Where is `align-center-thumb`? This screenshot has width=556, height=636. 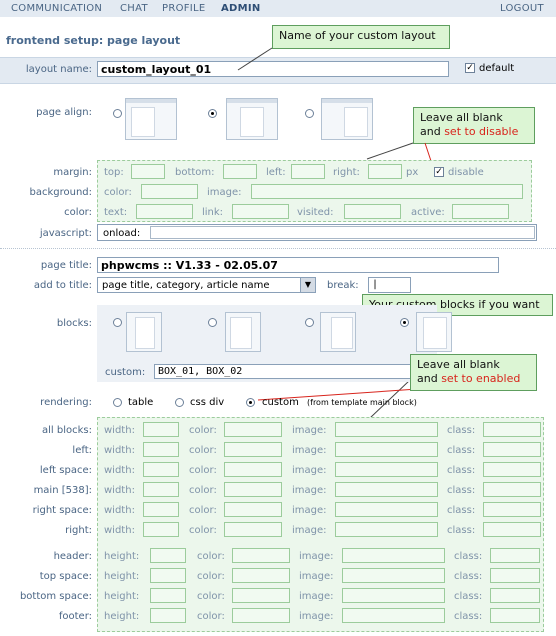
align-center-thumb is located at coordinates (252, 119).